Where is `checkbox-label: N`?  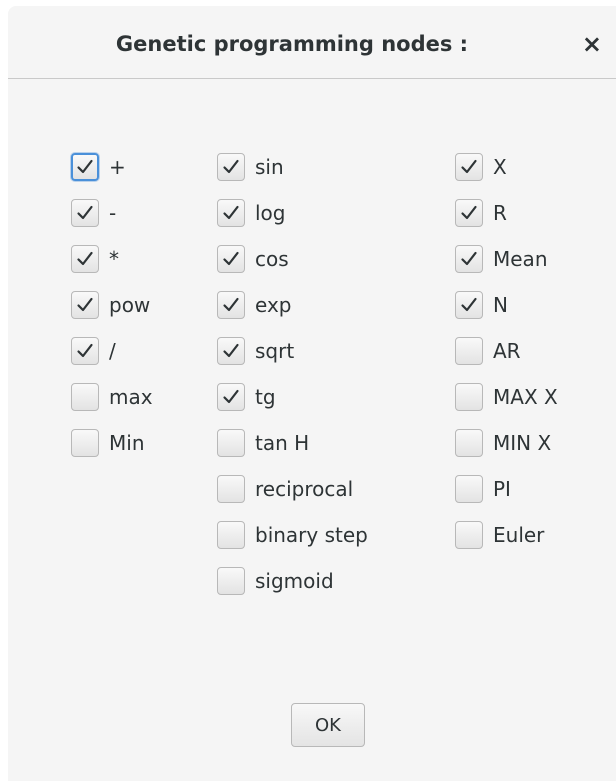 checkbox-label: N is located at coordinates (500, 305).